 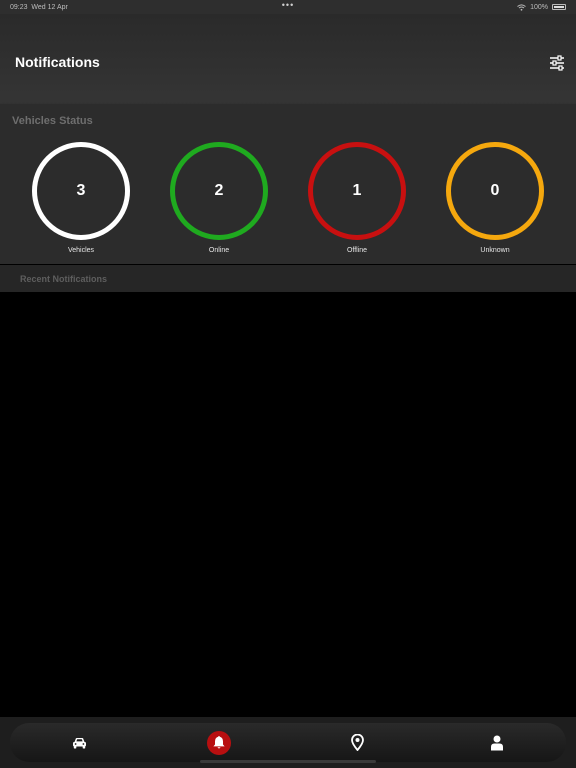 I want to click on multitasking-dots: •••, so click(x=288, y=5).